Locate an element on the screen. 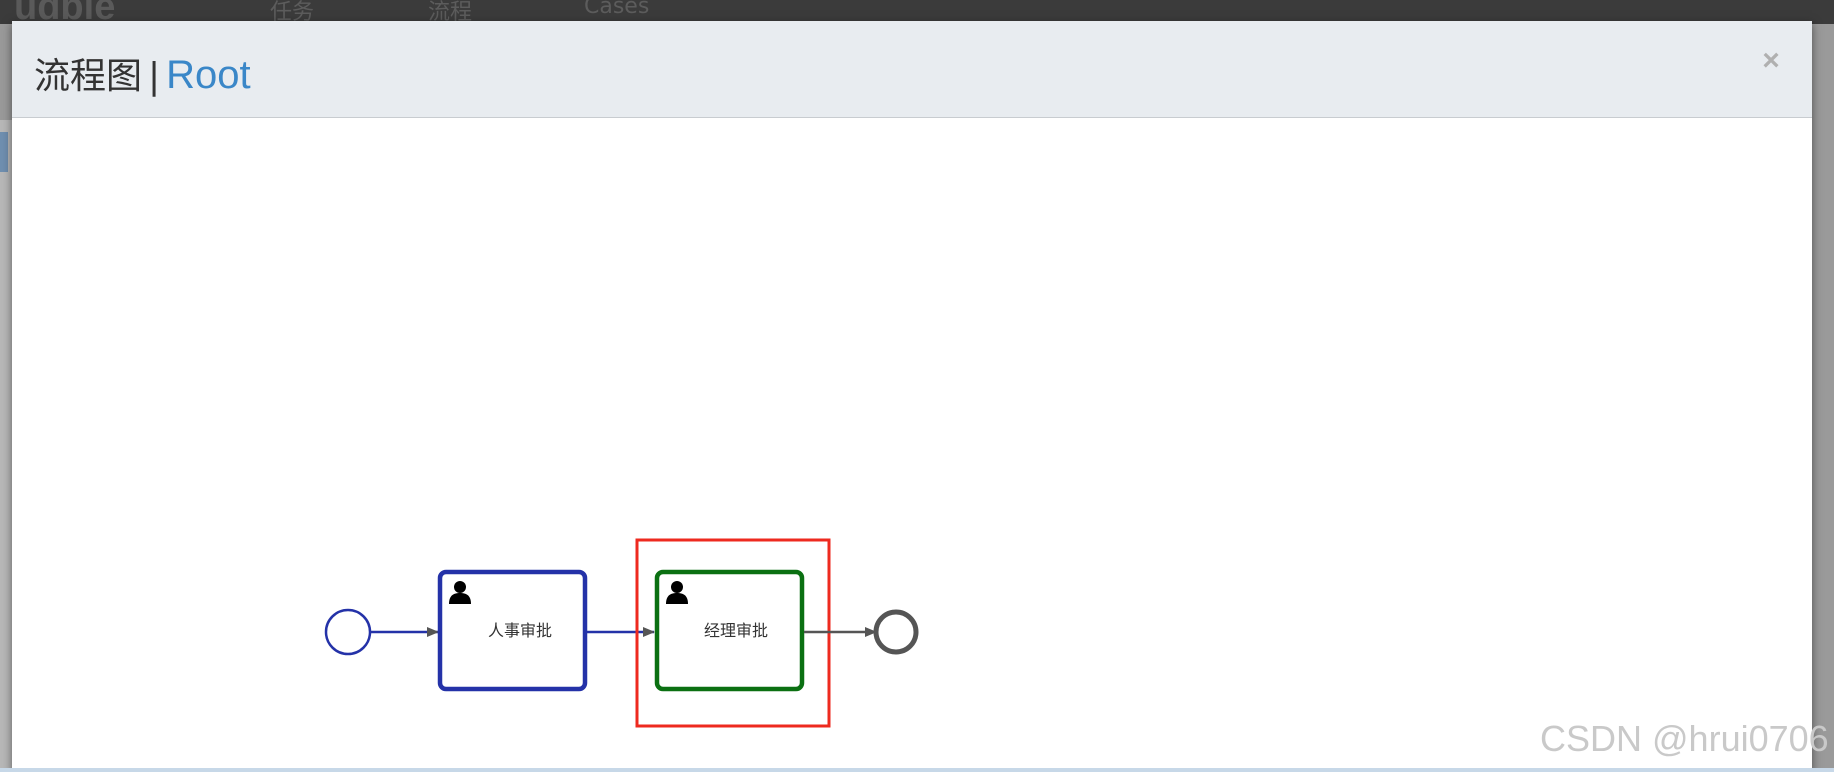  modal-title: 流程图 | Root is located at coordinates (142, 73).